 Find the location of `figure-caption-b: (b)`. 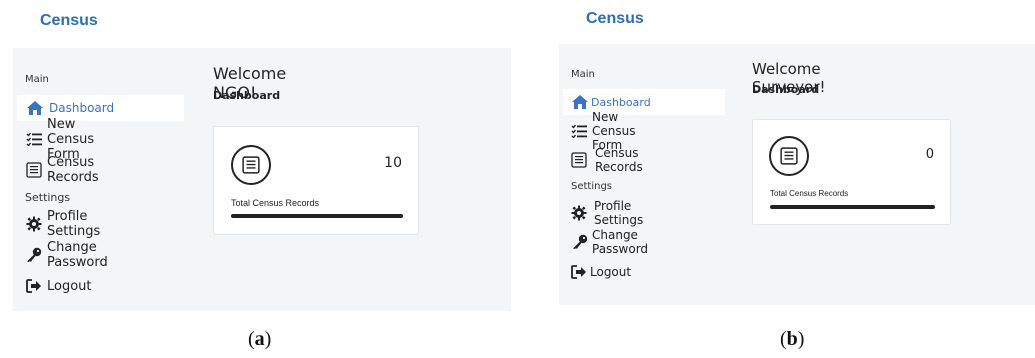

figure-caption-b: (b) is located at coordinates (792, 339).